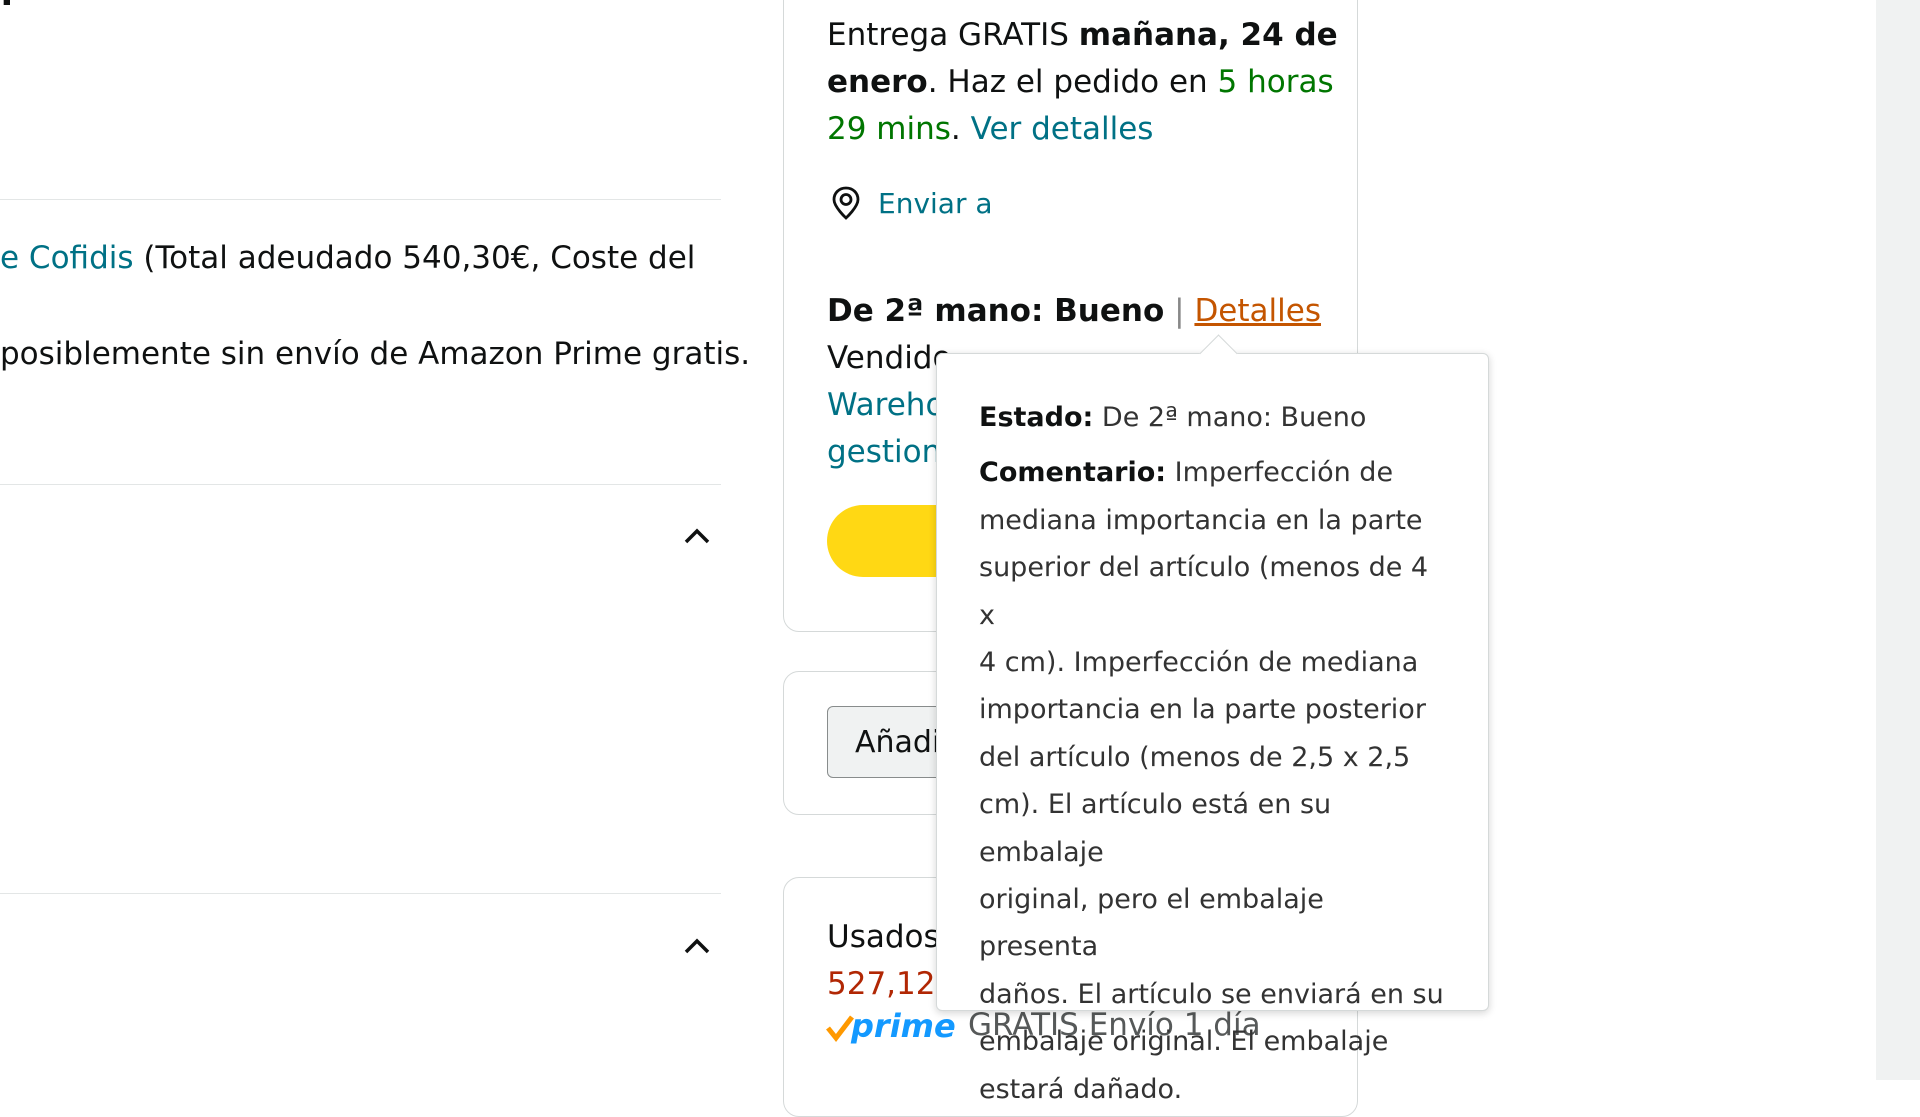  I want to click on condition-line: De 2ª mano: Bueno | Detalles, so click(1074, 311).